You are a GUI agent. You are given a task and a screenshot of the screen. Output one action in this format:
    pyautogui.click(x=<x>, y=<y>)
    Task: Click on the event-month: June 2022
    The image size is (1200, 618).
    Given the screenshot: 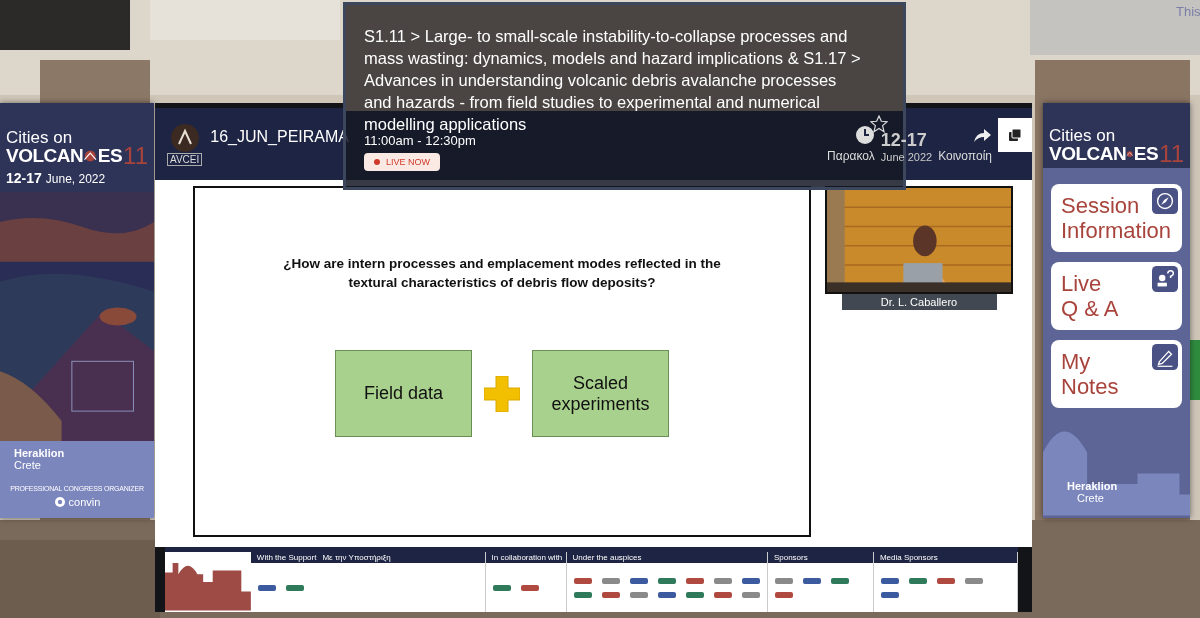 What is the action you would take?
    pyautogui.click(x=906, y=157)
    